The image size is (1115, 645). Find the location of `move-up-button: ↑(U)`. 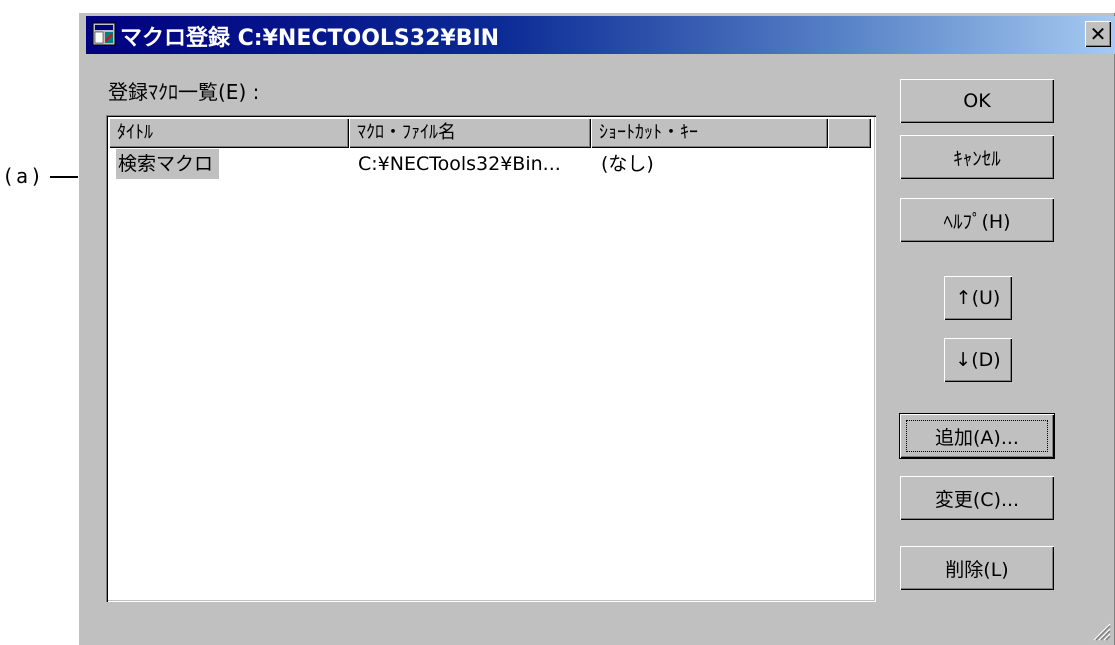

move-up-button: ↑(U) is located at coordinates (978, 298).